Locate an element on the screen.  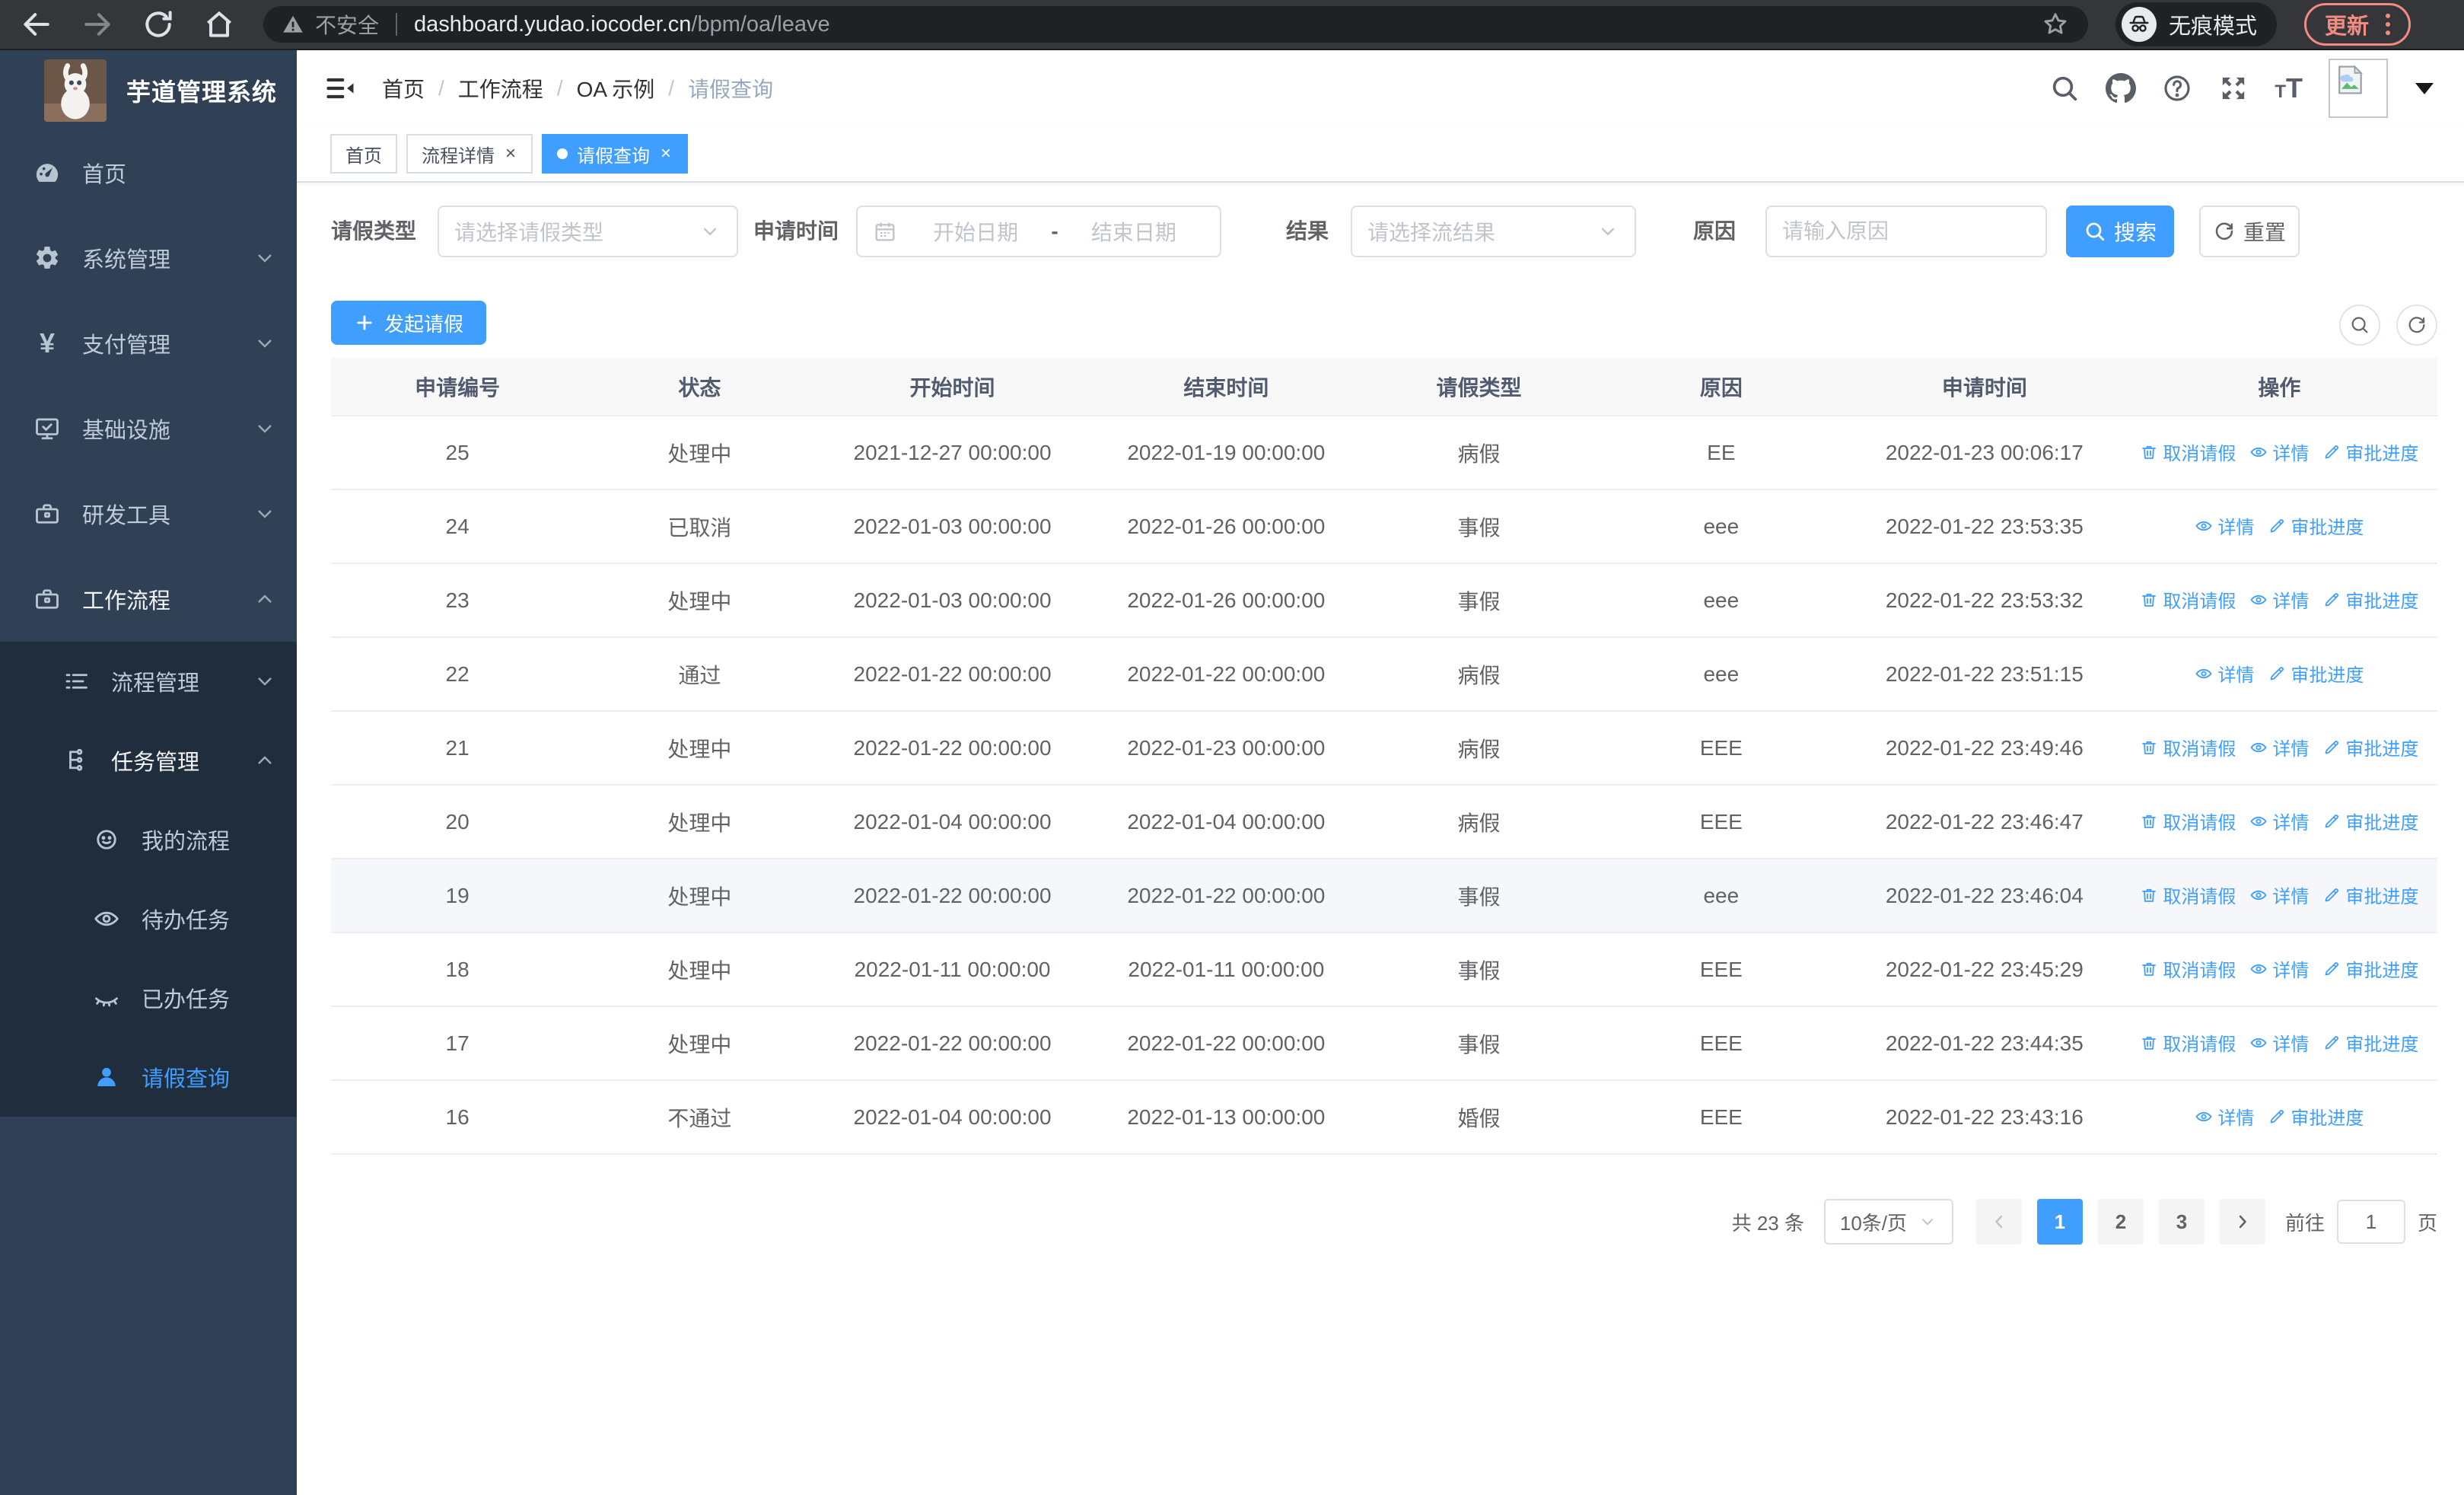
sidebar-item-devtools: 研发工具 is located at coordinates (148, 514).